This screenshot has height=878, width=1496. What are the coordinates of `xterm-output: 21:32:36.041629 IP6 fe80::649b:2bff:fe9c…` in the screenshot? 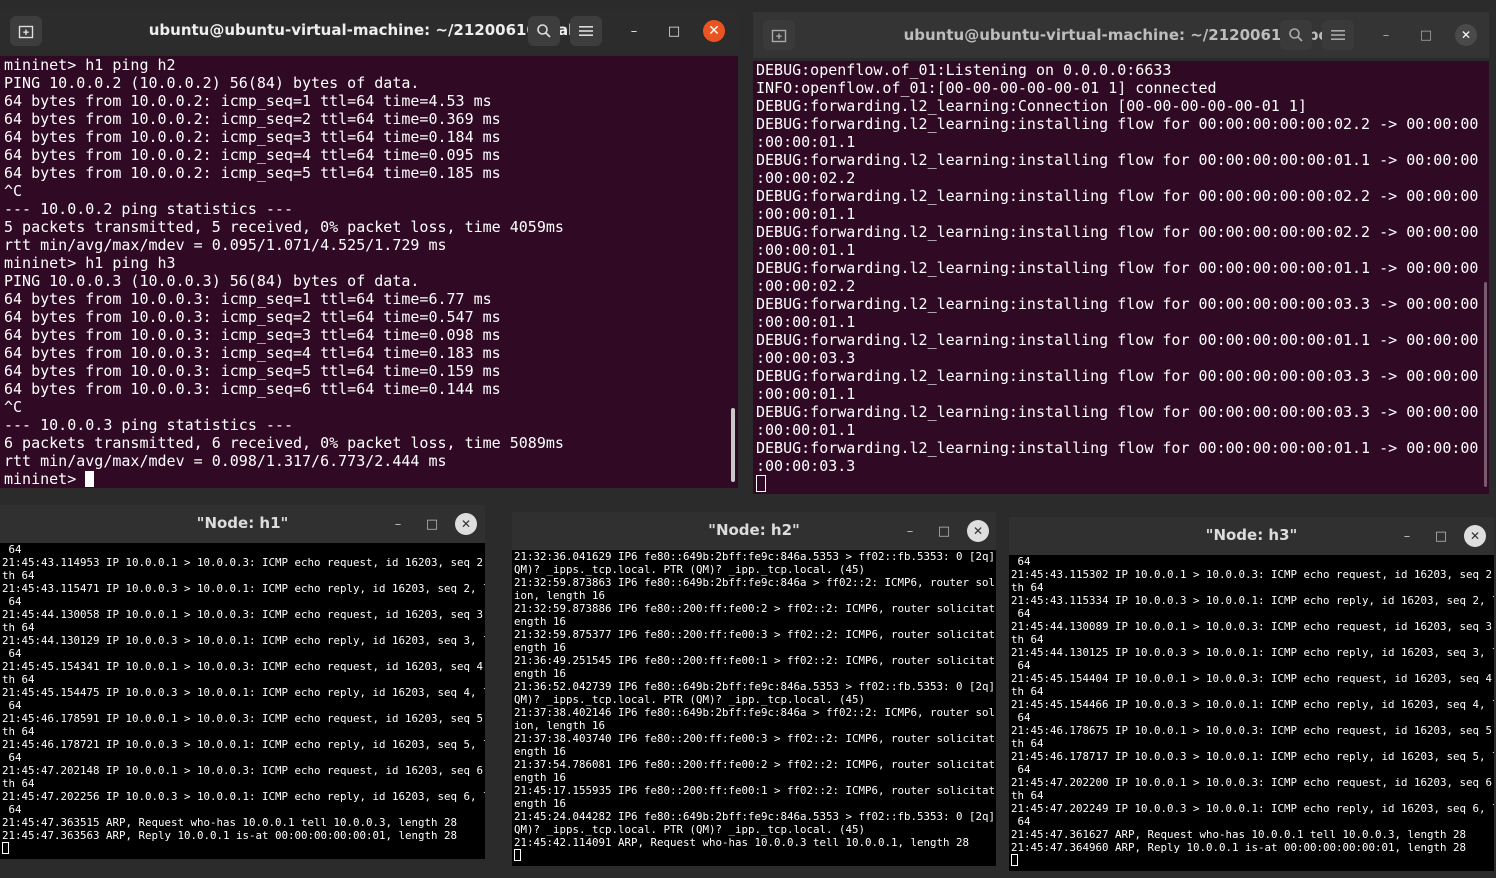 It's located at (754, 708).